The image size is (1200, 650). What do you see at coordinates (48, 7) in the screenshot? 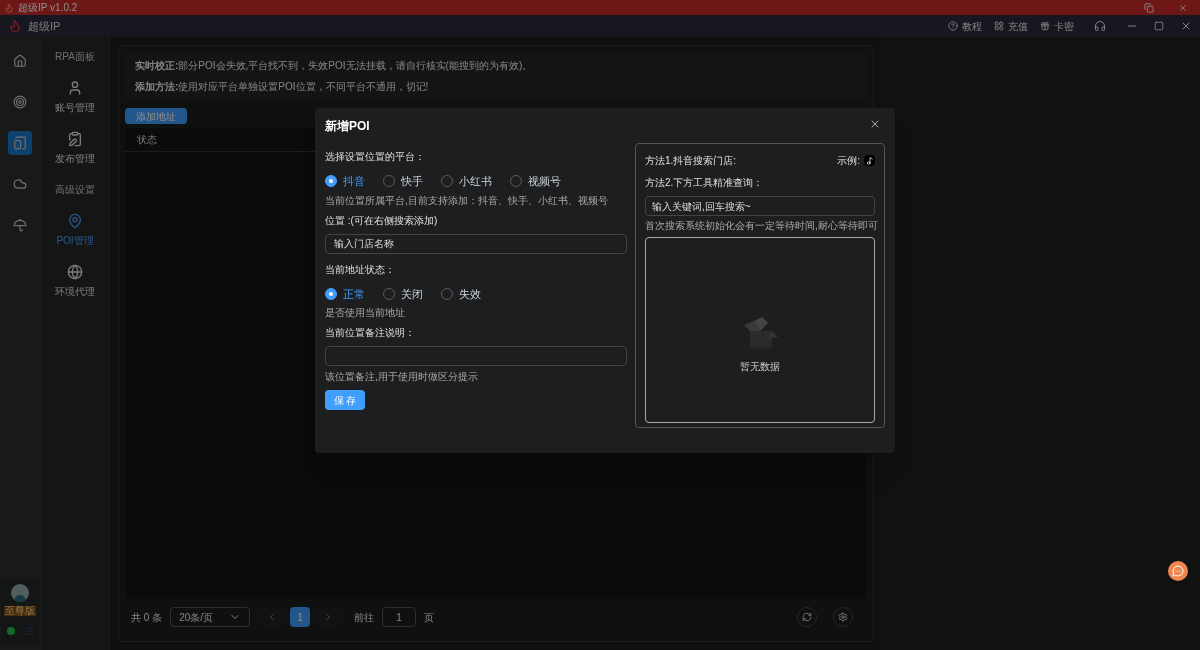
I see `window-title: 超级IP v1.0.2` at bounding box center [48, 7].